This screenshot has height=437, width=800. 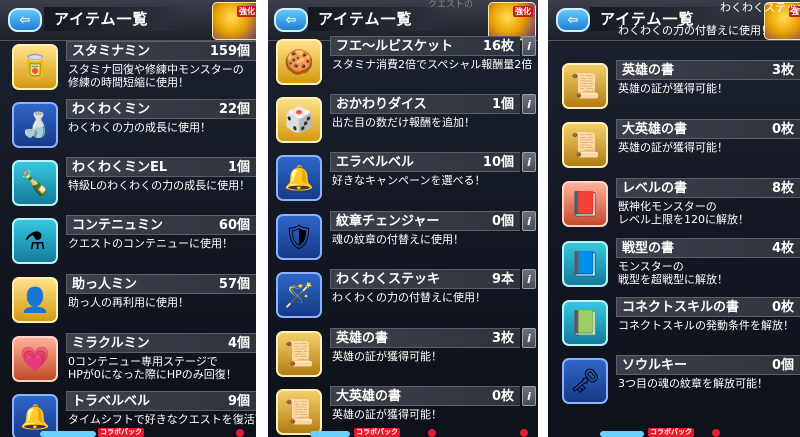 What do you see at coordinates (238, 343) in the screenshot?
I see `item-count: 4個` at bounding box center [238, 343].